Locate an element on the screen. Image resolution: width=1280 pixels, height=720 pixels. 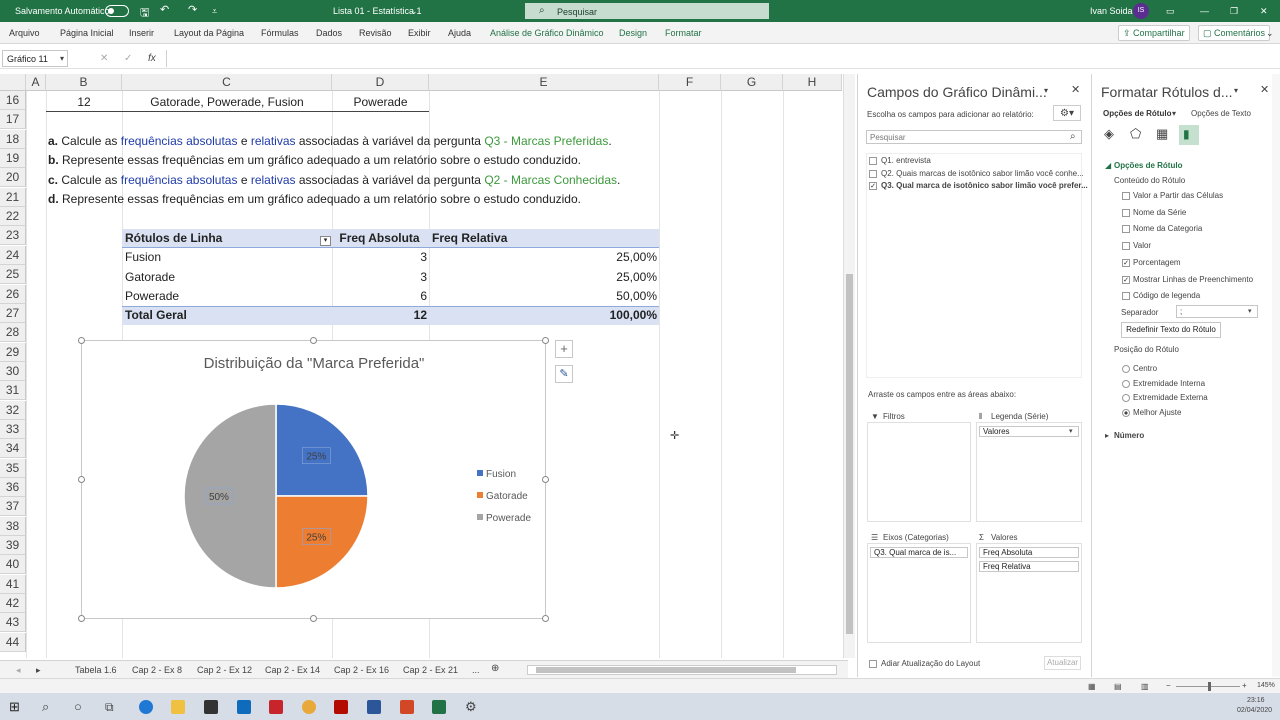
column-header-b: B is located at coordinates (84, 82).